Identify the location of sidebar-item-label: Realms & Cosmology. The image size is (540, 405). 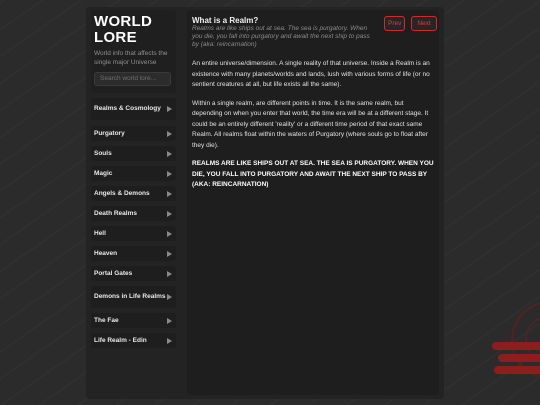
(127, 108).